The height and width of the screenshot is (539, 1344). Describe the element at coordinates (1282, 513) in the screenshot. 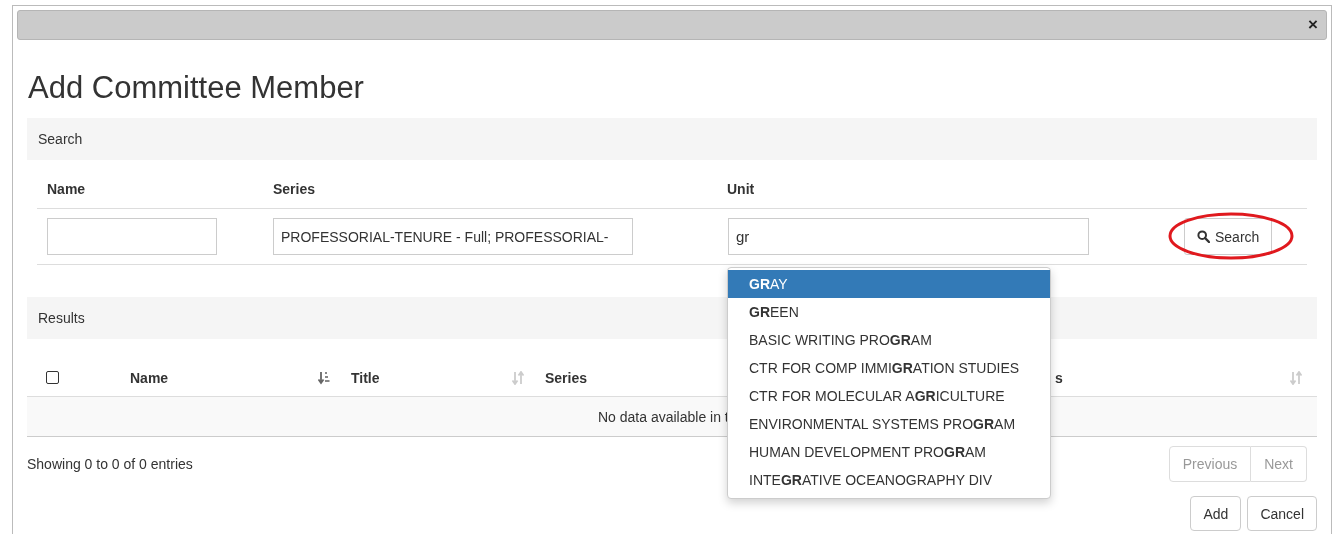

I see `dialog-button: Cancel` at that location.